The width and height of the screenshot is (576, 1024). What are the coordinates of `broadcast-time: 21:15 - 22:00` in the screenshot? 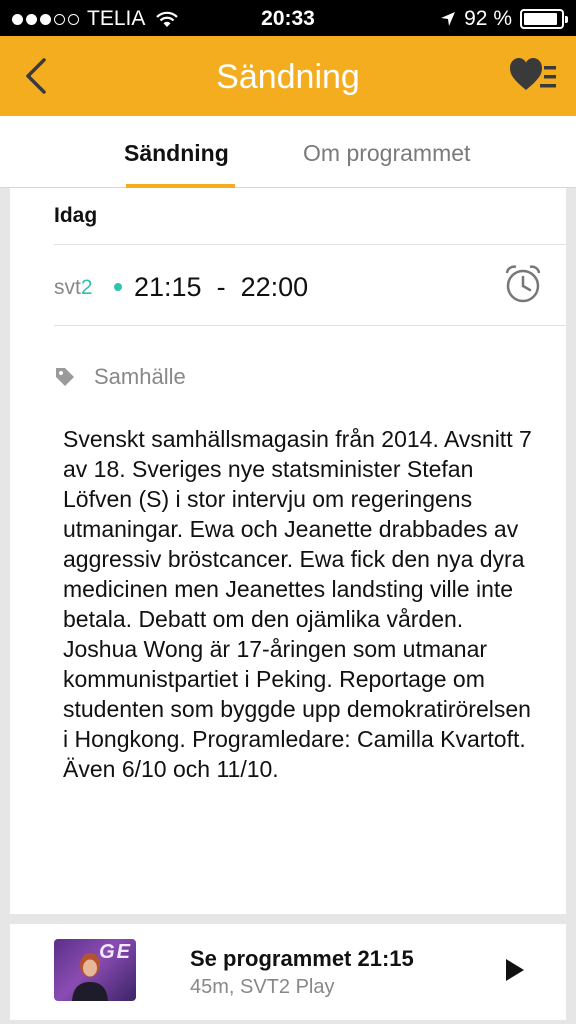 It's located at (221, 287).